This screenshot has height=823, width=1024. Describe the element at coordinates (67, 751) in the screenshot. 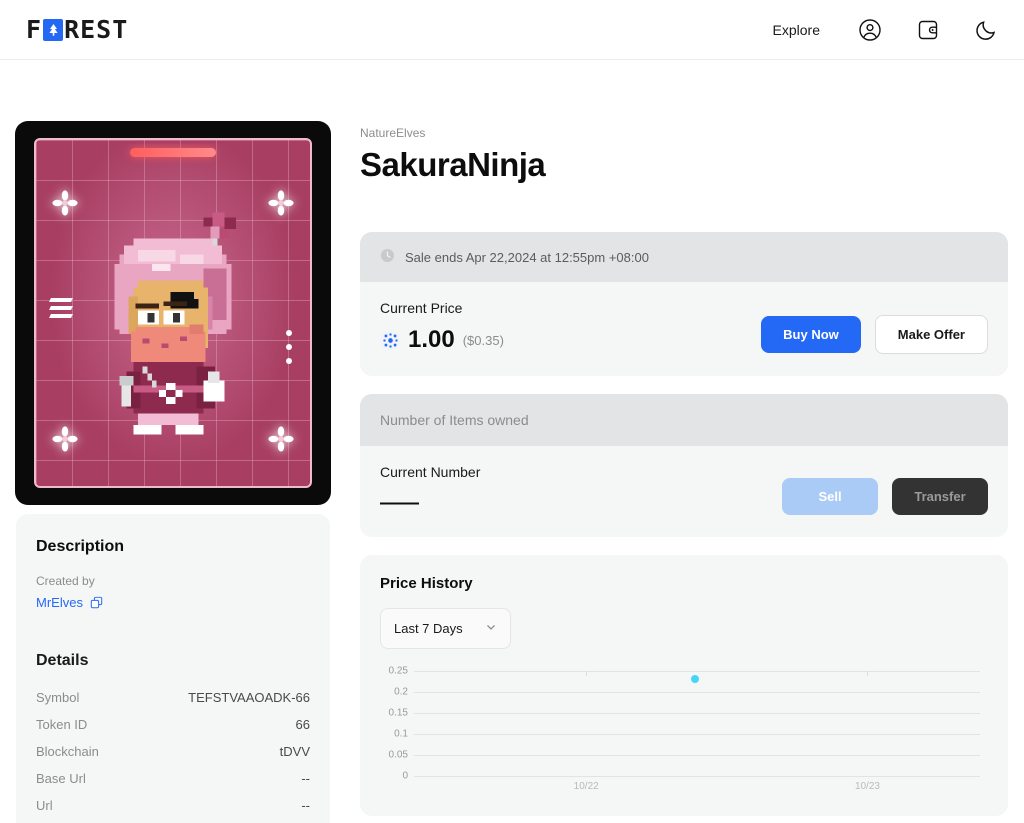

I see `detail-key: Blockchain` at that location.